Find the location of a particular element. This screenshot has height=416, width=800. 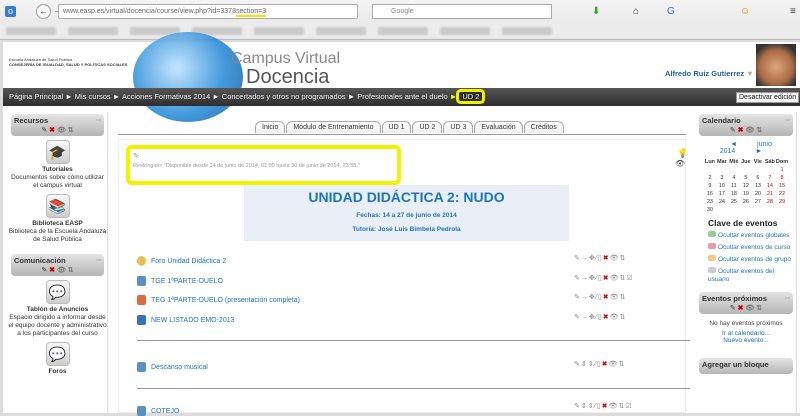

activity-edit-icons: ✎→✥⁄▯✖👁⇅☑ is located at coordinates (604, 278).